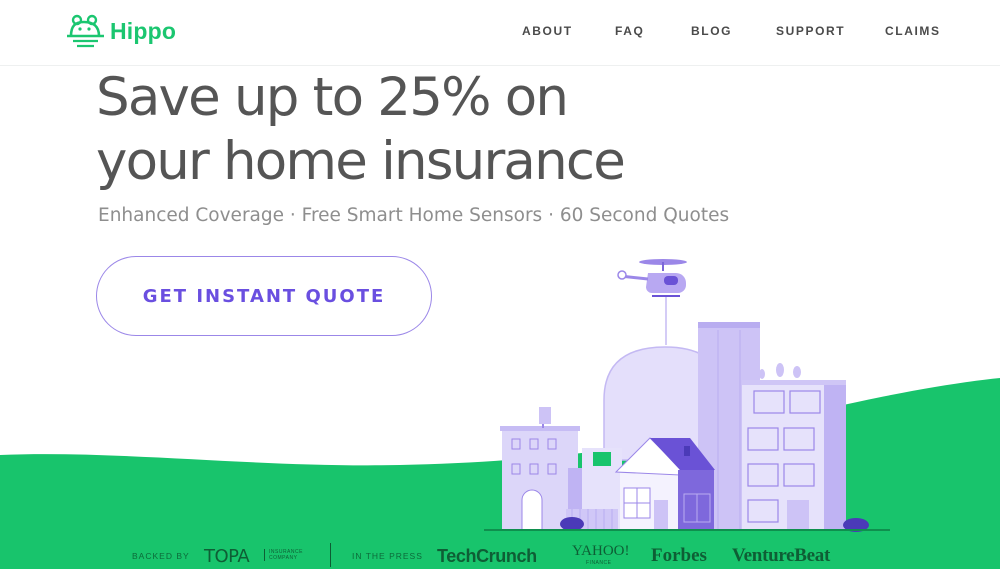 This screenshot has height=569, width=1000. Describe the element at coordinates (330, 555) in the screenshot. I see `press-divider` at that location.